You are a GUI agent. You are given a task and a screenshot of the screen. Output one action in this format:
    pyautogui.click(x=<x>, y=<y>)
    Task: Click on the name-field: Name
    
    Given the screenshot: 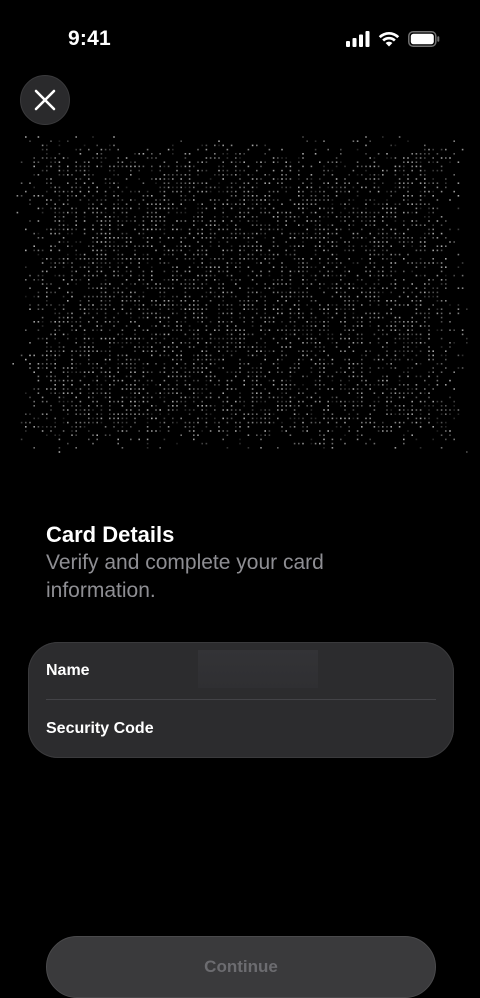 What is the action you would take?
    pyautogui.click(x=241, y=671)
    